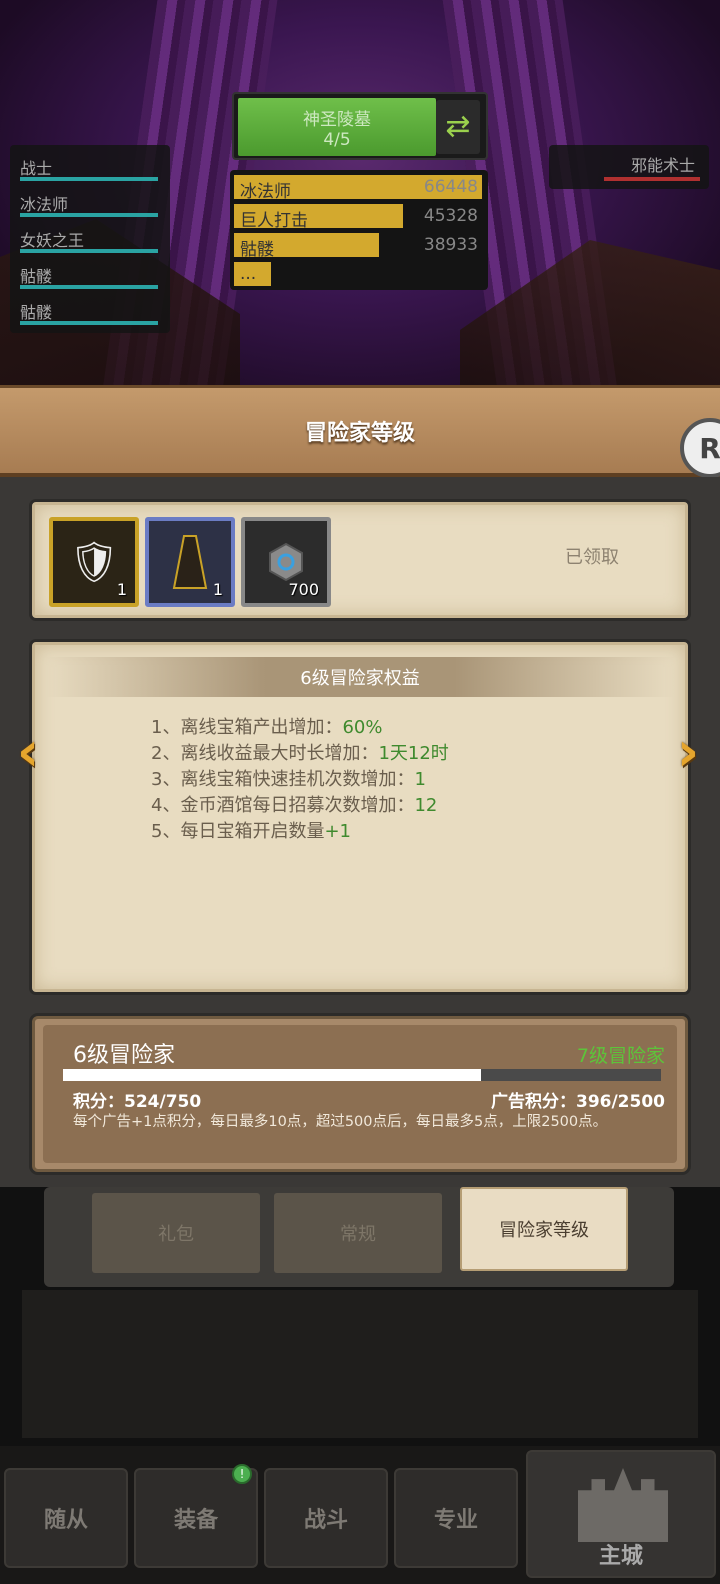  What do you see at coordinates (326, 1518) in the screenshot?
I see `nav-battle: 战斗` at bounding box center [326, 1518].